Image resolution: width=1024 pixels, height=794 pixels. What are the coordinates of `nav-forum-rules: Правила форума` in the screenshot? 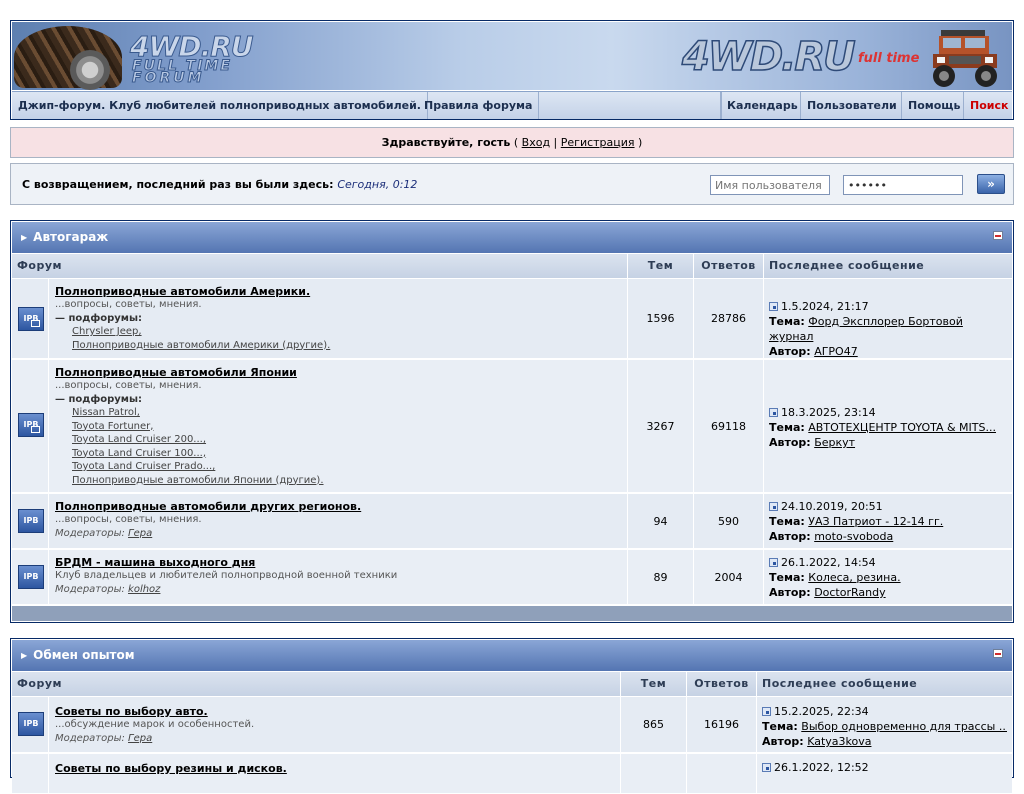 It's located at (479, 105).